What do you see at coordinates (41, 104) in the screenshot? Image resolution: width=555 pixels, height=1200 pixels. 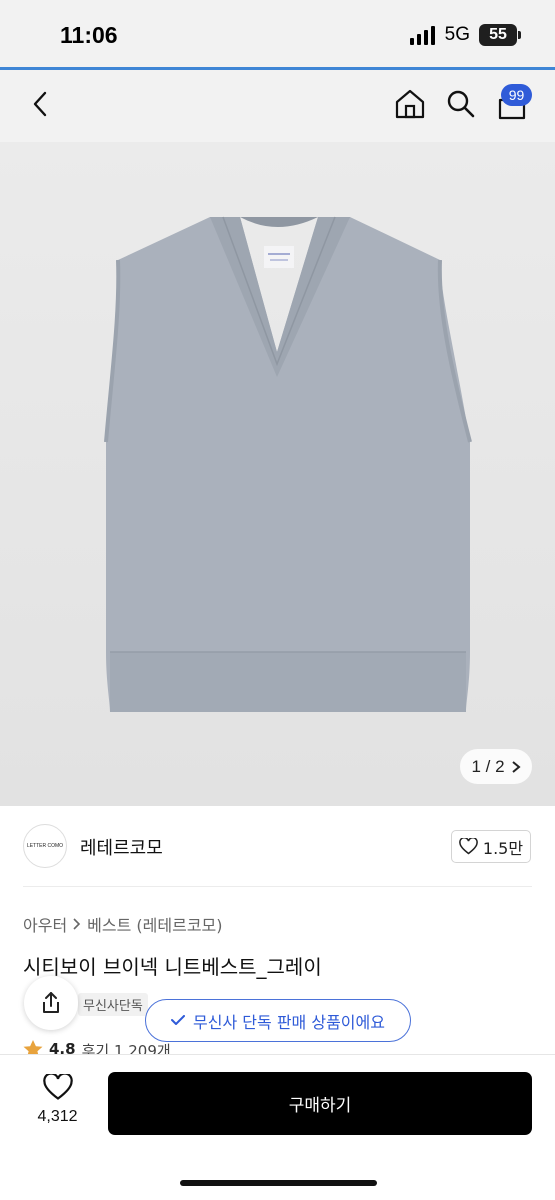 I see `back-icon` at bounding box center [41, 104].